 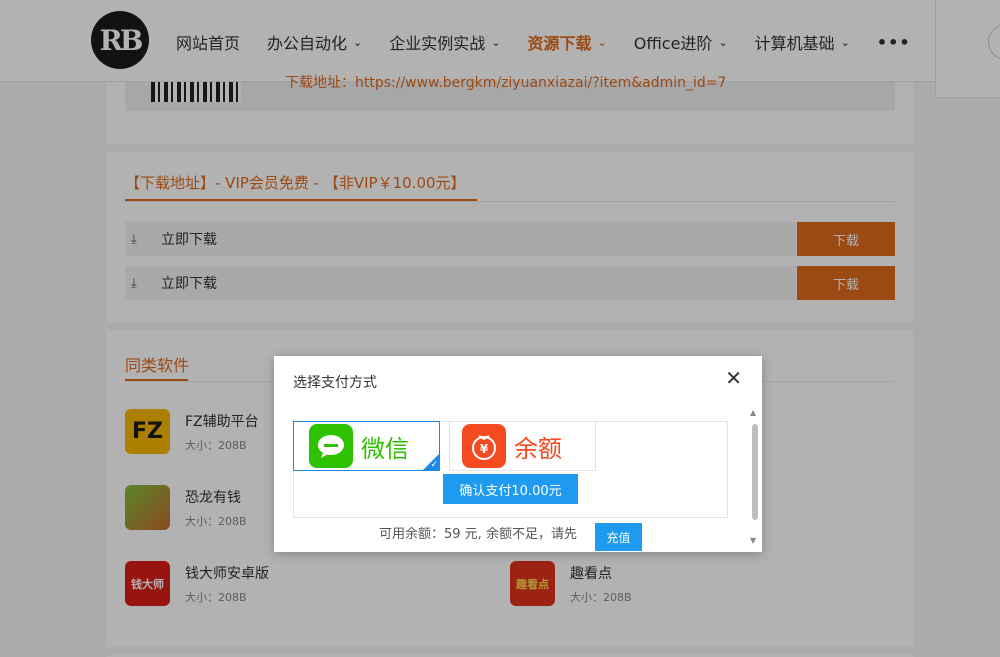 I want to click on balance-text: 可用余额：59 元, 余额不足，请先, so click(x=478, y=534).